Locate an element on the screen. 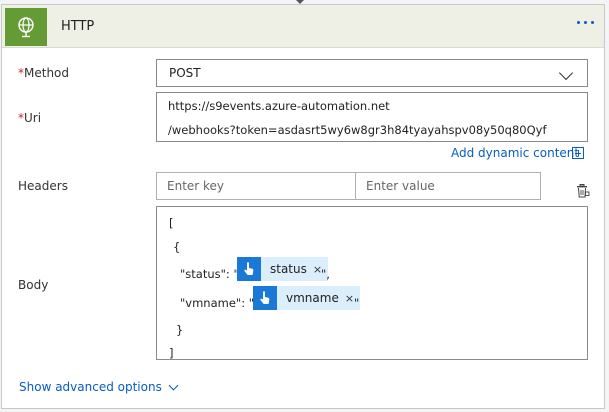 The image size is (609, 412). method-select: POST is located at coordinates (372, 73).